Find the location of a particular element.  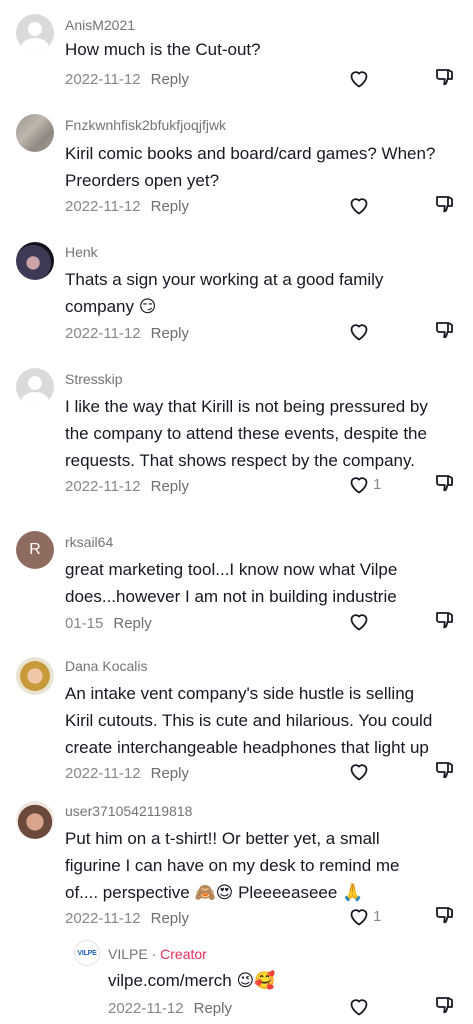

comment-username: rksail64 is located at coordinates (89, 542).